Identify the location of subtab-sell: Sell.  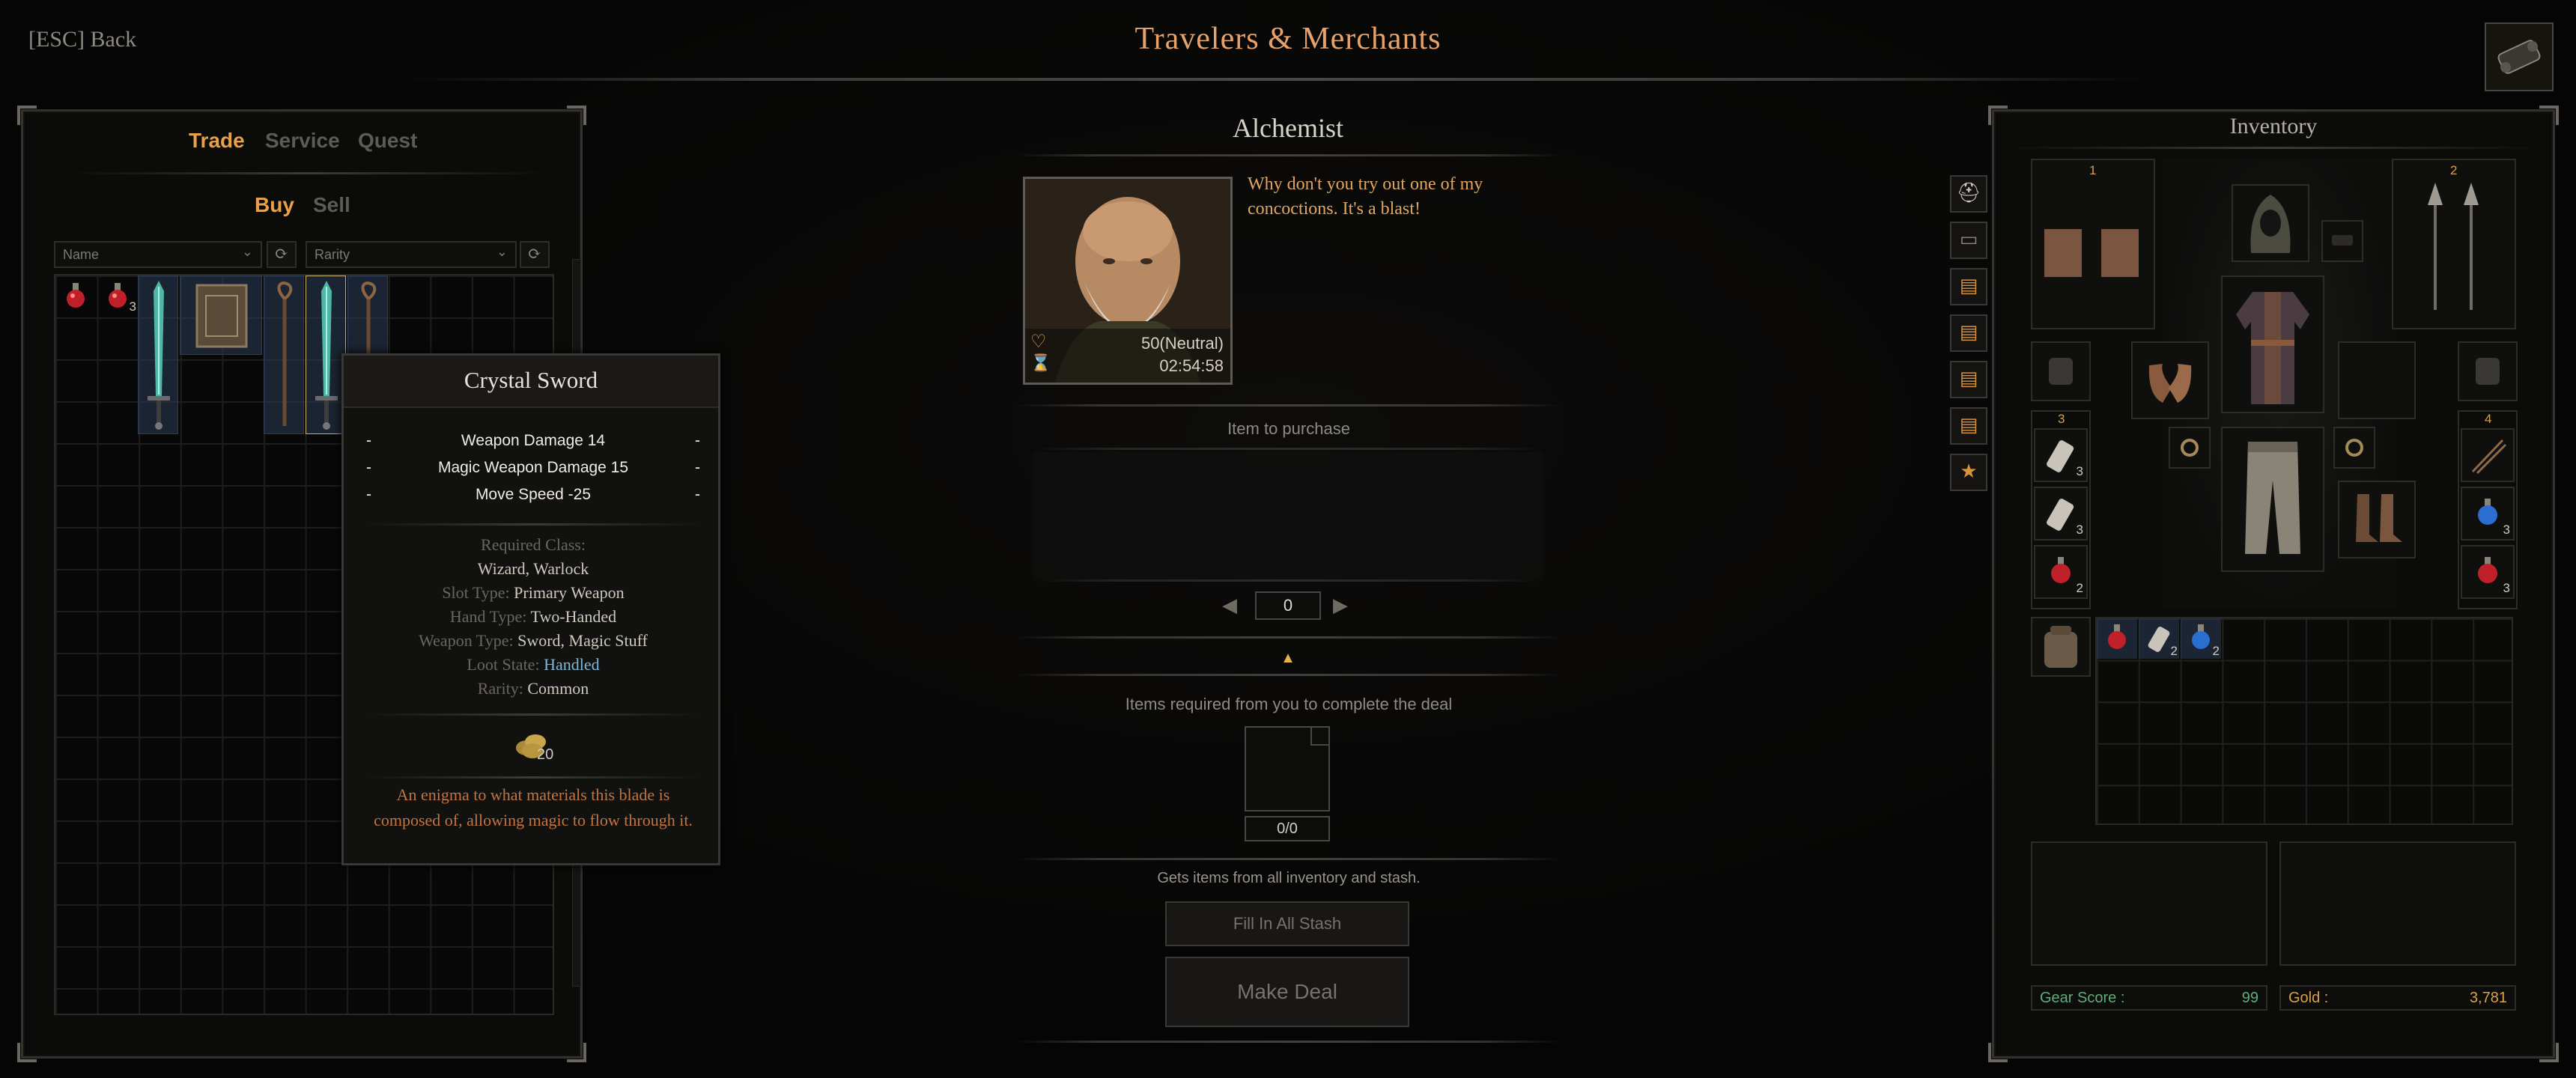
(331, 205).